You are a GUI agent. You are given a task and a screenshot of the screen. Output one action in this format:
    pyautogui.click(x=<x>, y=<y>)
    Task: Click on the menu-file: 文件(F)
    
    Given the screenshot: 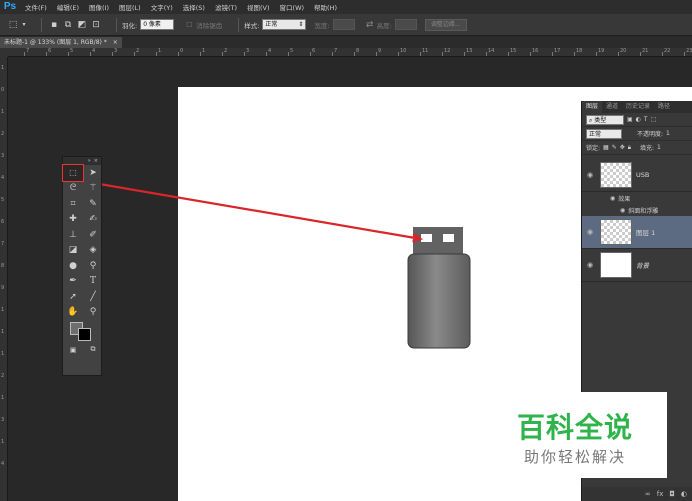 What is the action you would take?
    pyautogui.click(x=36, y=7)
    